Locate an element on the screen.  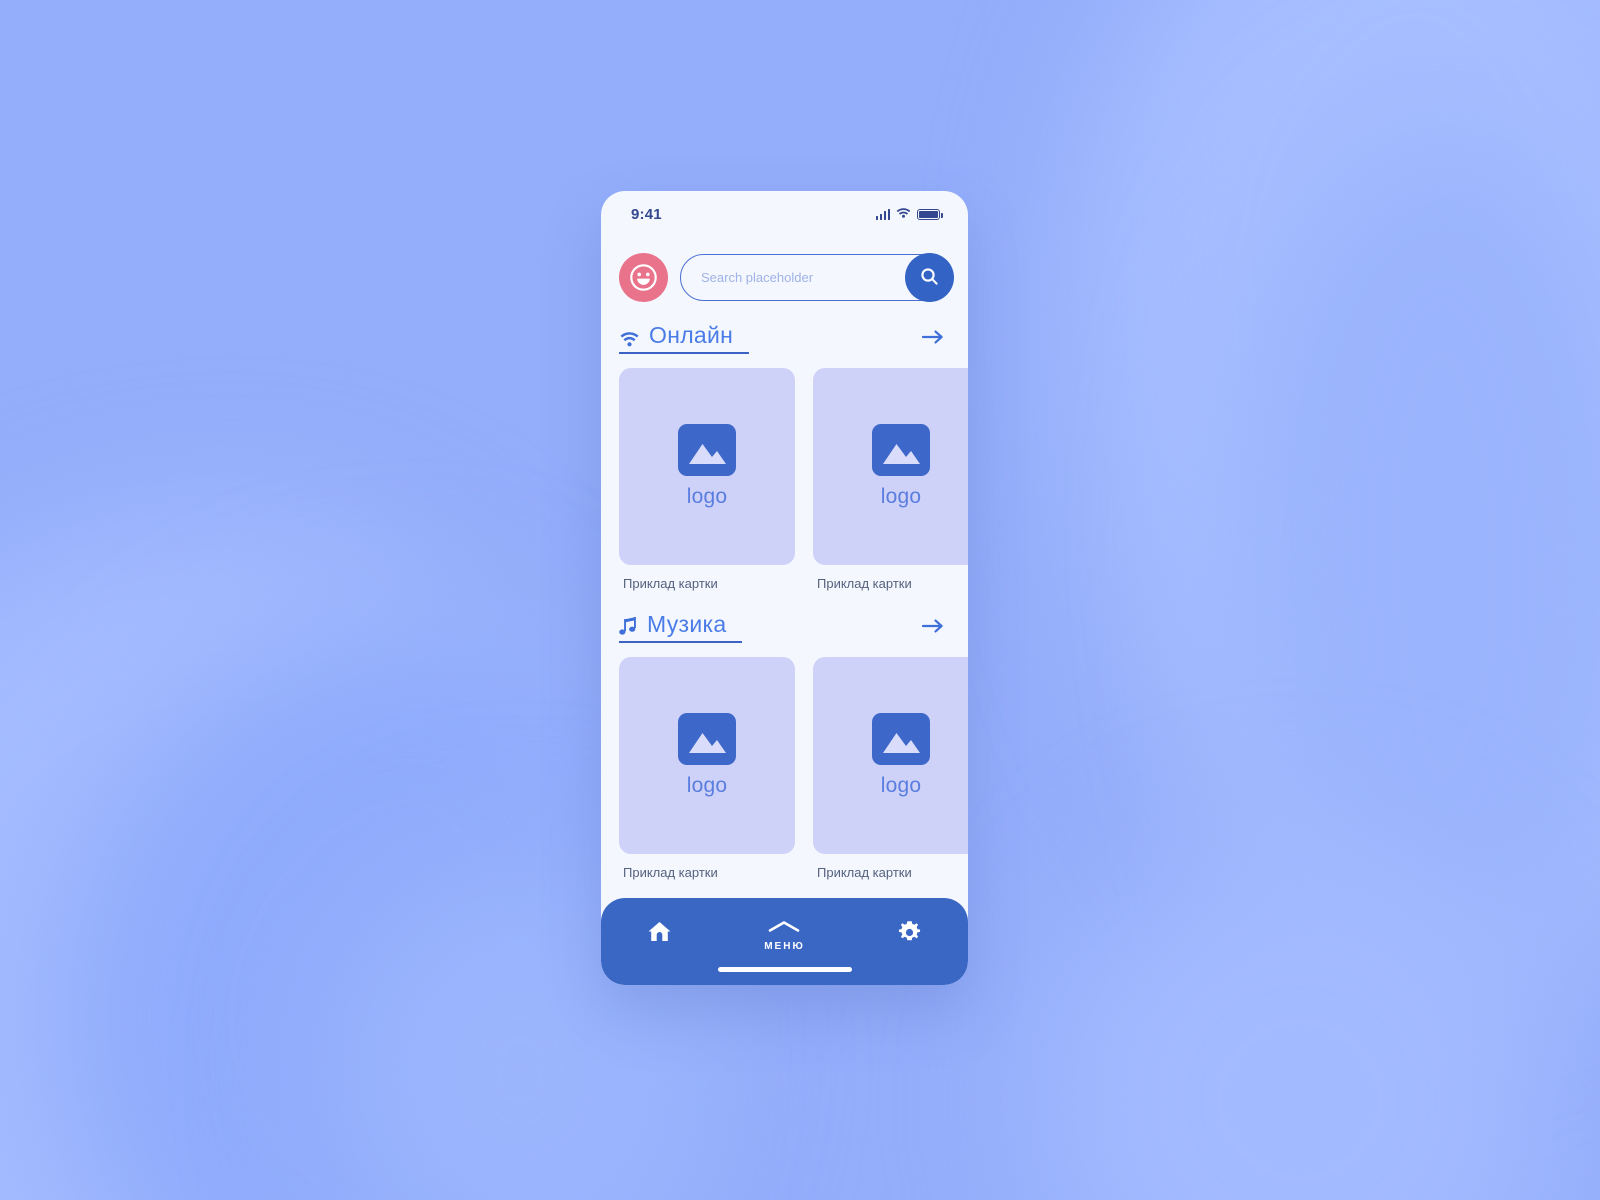
search-row is located at coordinates (784, 269).